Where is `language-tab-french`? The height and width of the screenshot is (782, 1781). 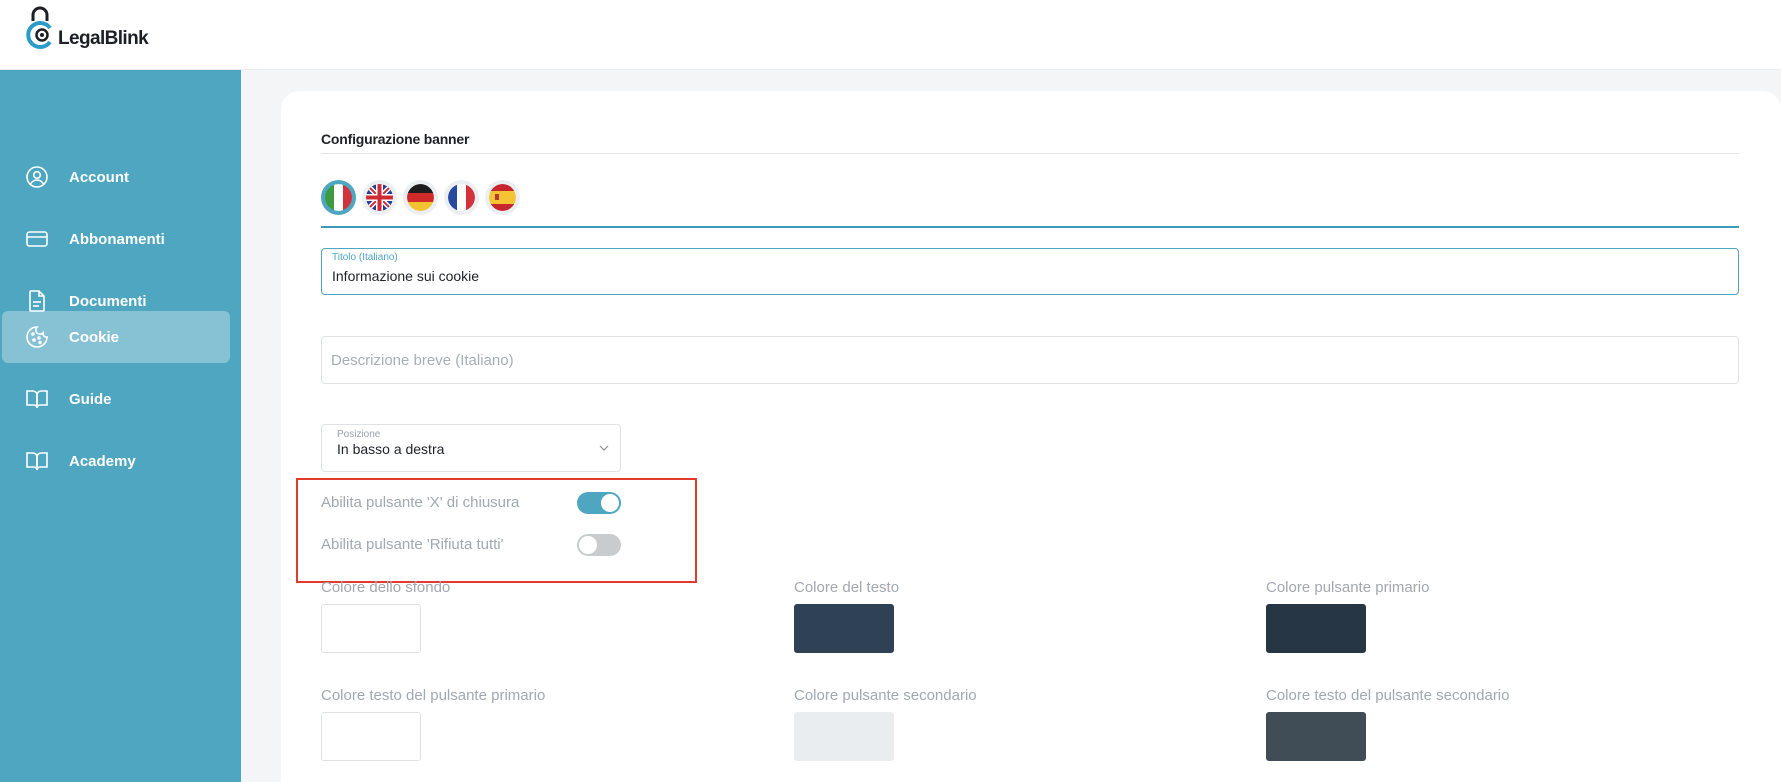 language-tab-french is located at coordinates (461, 197).